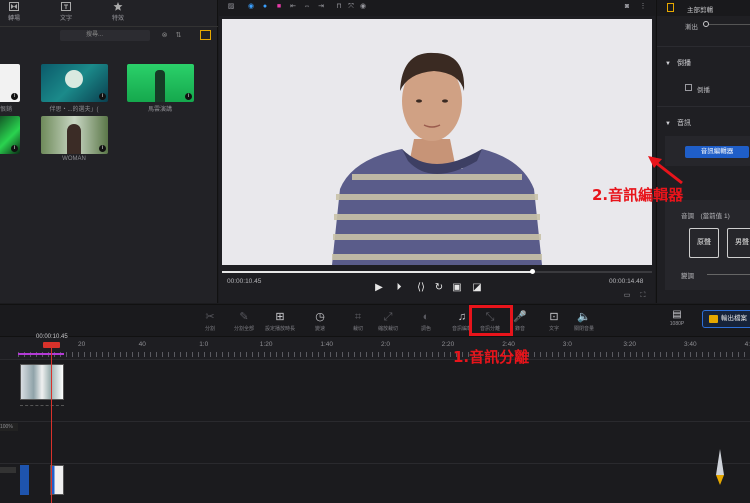 The height and width of the screenshot is (503, 750). Describe the element at coordinates (703, 106) in the screenshot. I see `divider` at that location.